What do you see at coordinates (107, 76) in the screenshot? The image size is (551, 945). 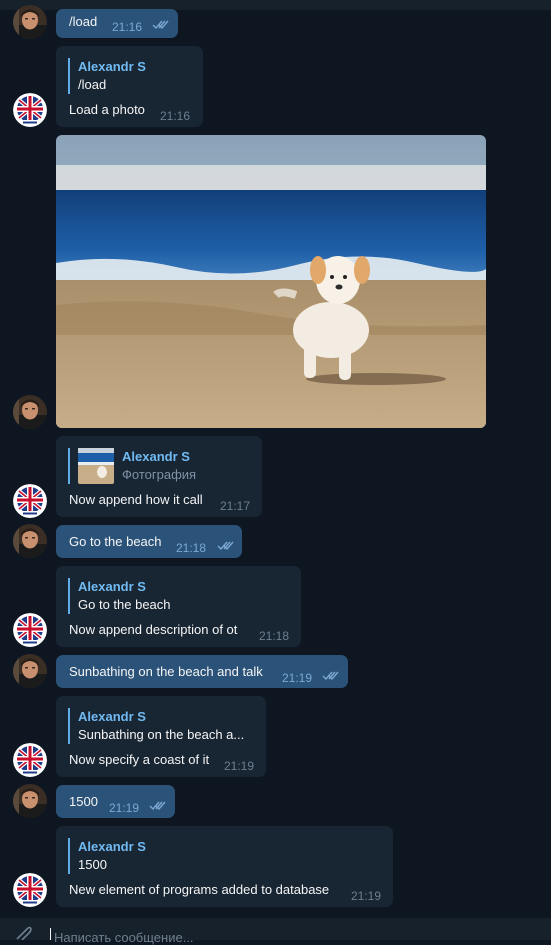 I see `reply-quote: Alexandr S /load` at bounding box center [107, 76].